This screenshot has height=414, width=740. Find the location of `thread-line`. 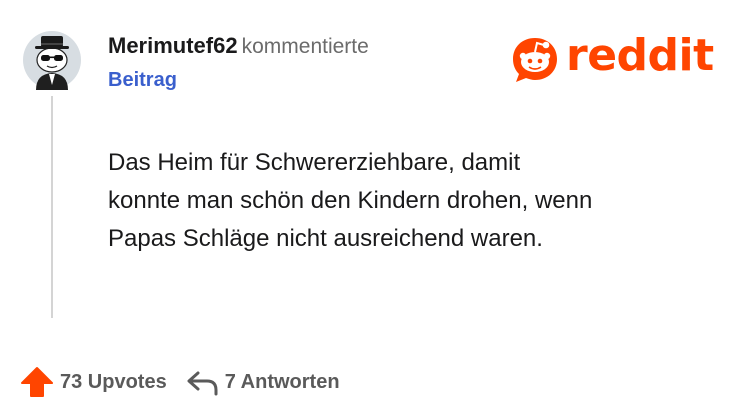

thread-line is located at coordinates (52, 207).